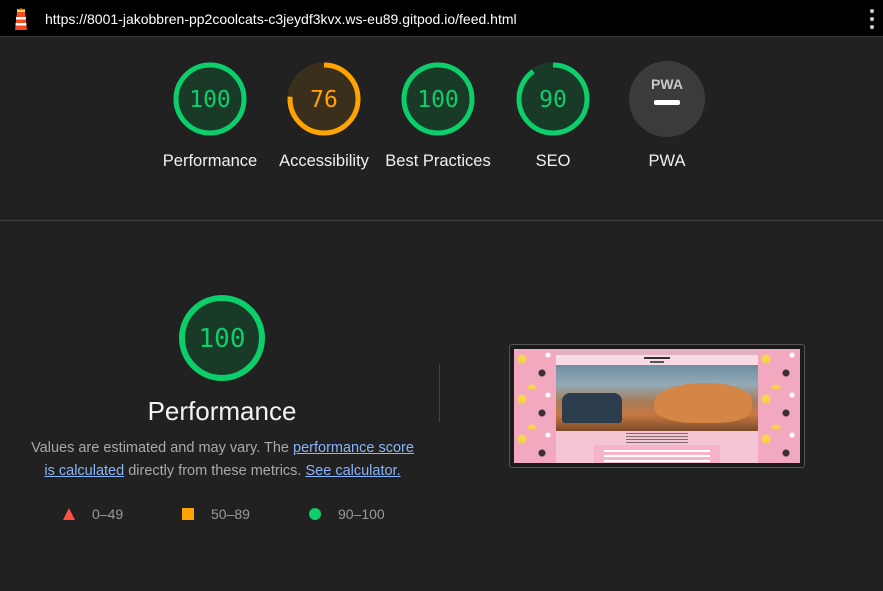 This screenshot has height=591, width=883. Describe the element at coordinates (667, 84) in the screenshot. I see `svg-text: PWA` at that location.